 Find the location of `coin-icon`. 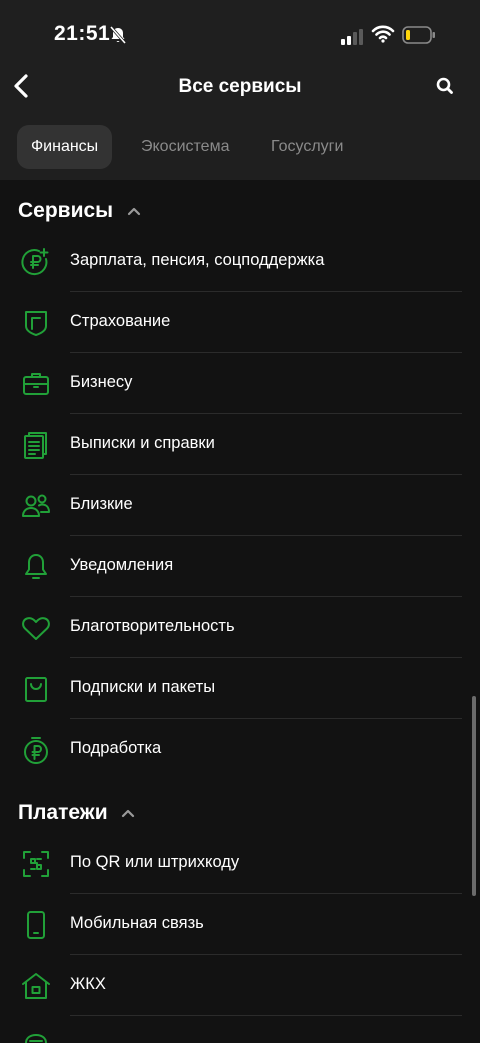

coin-icon is located at coordinates (36, 750).